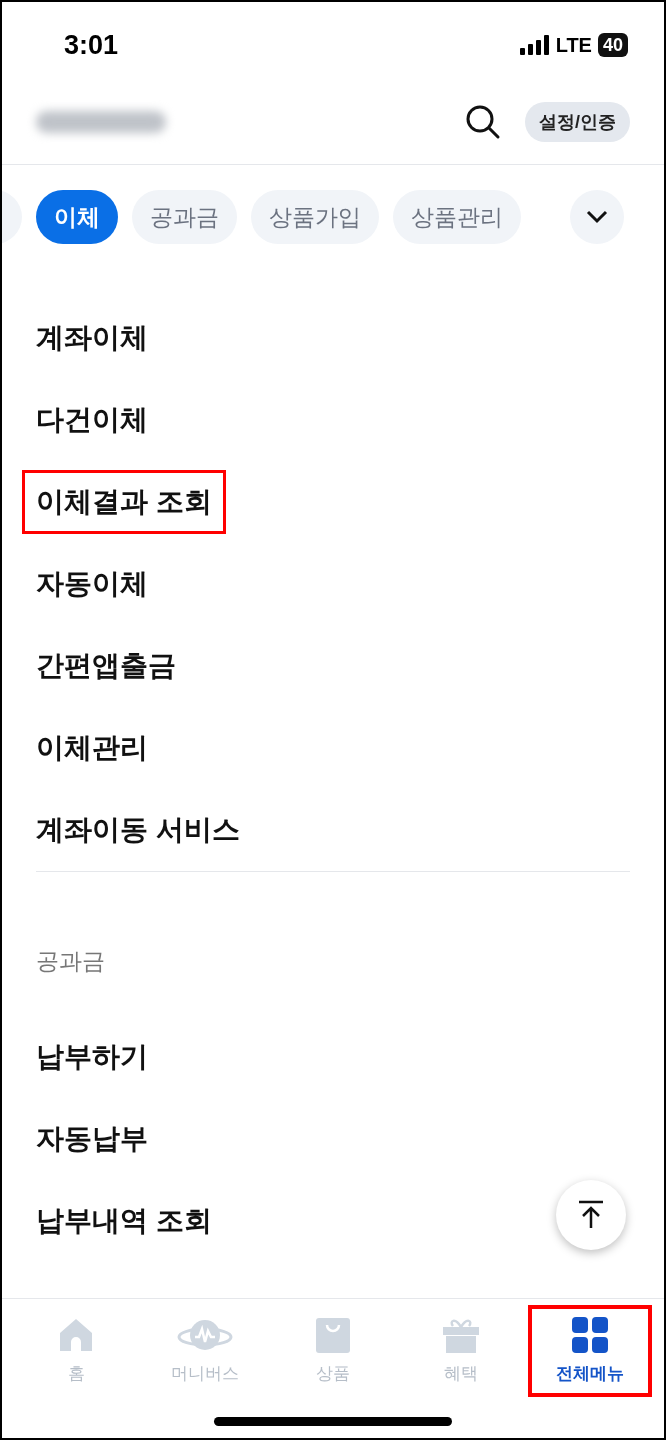 Image resolution: width=666 pixels, height=1440 pixels. Describe the element at coordinates (589, 1335) in the screenshot. I see `grid-icon` at that location.